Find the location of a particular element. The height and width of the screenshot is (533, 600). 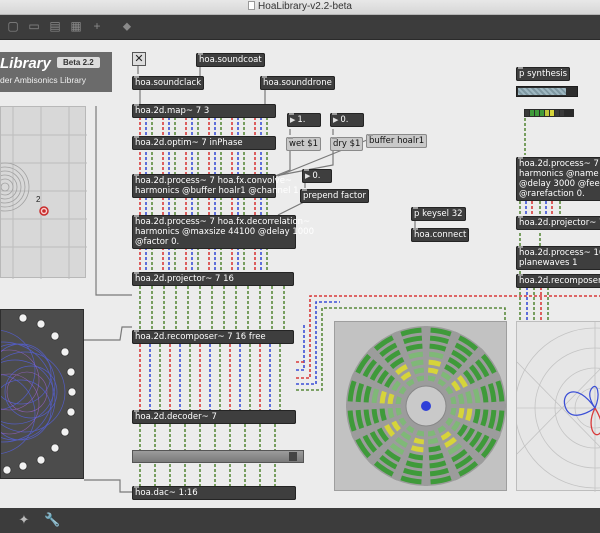

process-planewaves-object: hoa.2d.process~ 16 h planewaves 1 is located at coordinates (558, 258).